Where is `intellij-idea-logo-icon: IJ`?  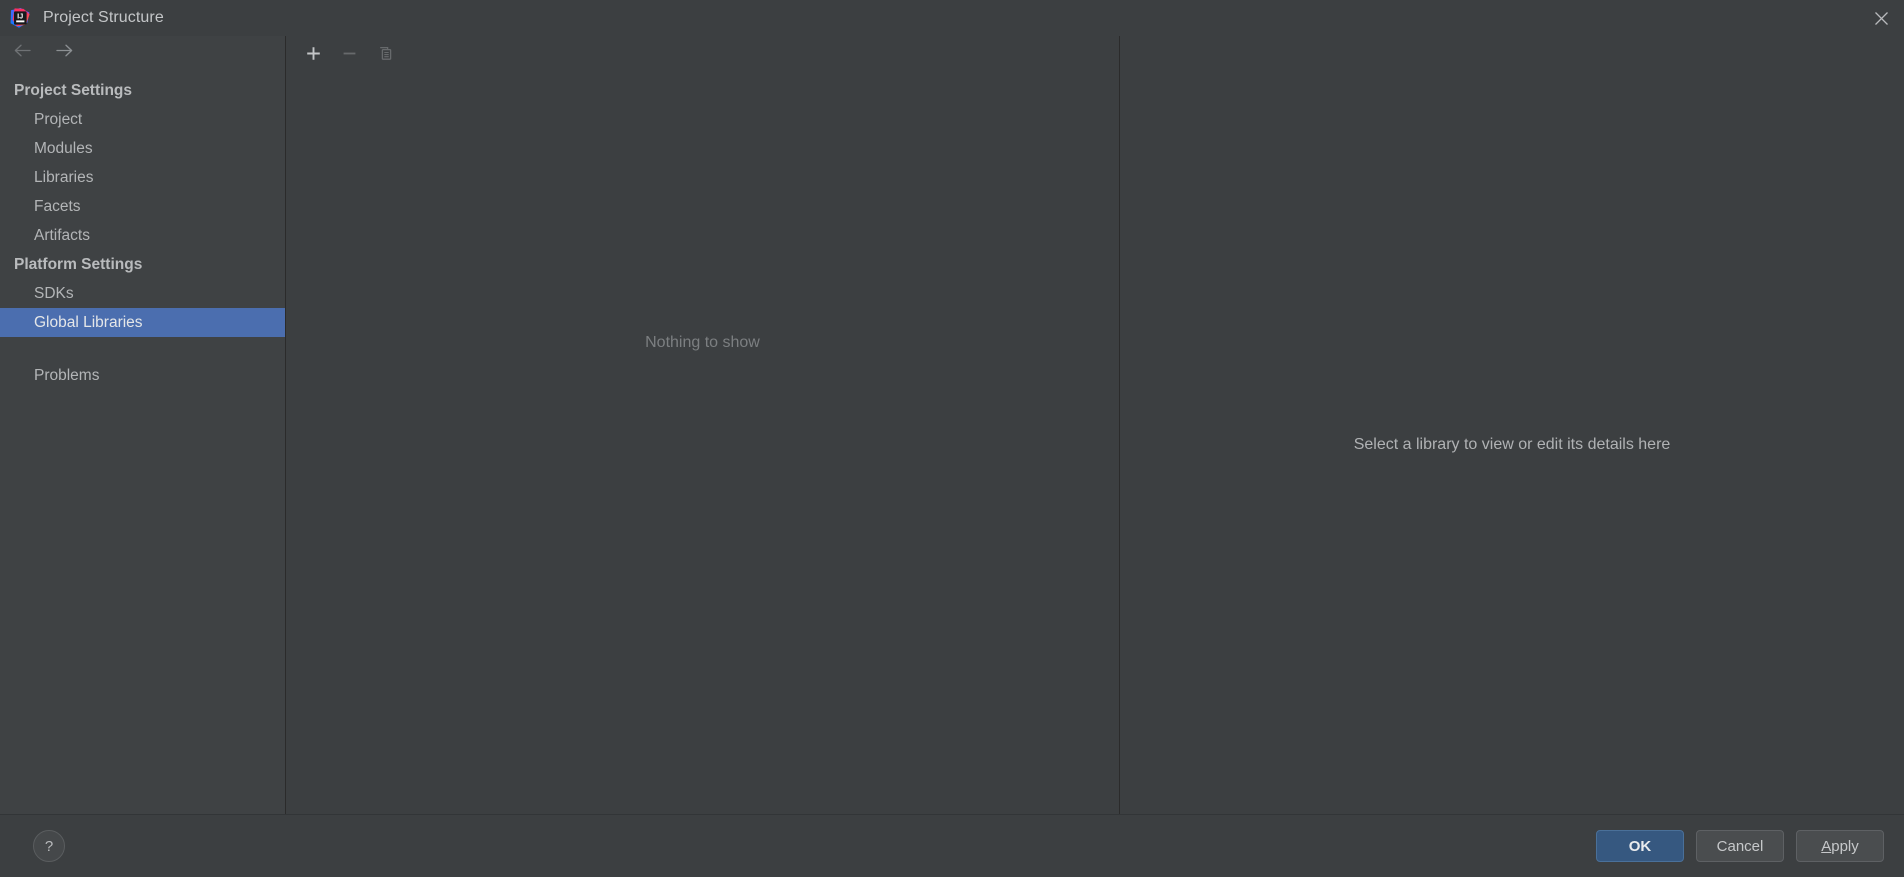 intellij-idea-logo-icon: IJ is located at coordinates (20, 18).